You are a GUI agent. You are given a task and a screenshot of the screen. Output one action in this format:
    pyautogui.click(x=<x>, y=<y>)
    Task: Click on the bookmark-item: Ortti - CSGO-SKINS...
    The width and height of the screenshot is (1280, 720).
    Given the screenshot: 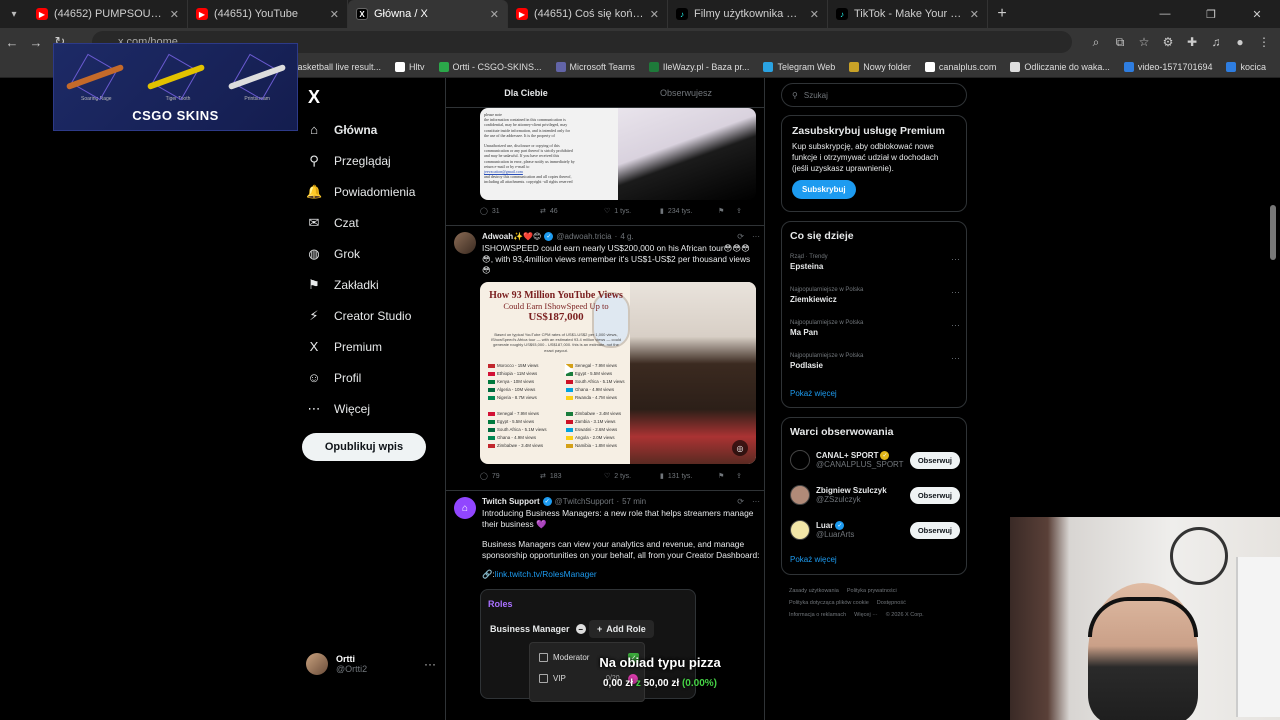 What is the action you would take?
    pyautogui.click(x=490, y=66)
    